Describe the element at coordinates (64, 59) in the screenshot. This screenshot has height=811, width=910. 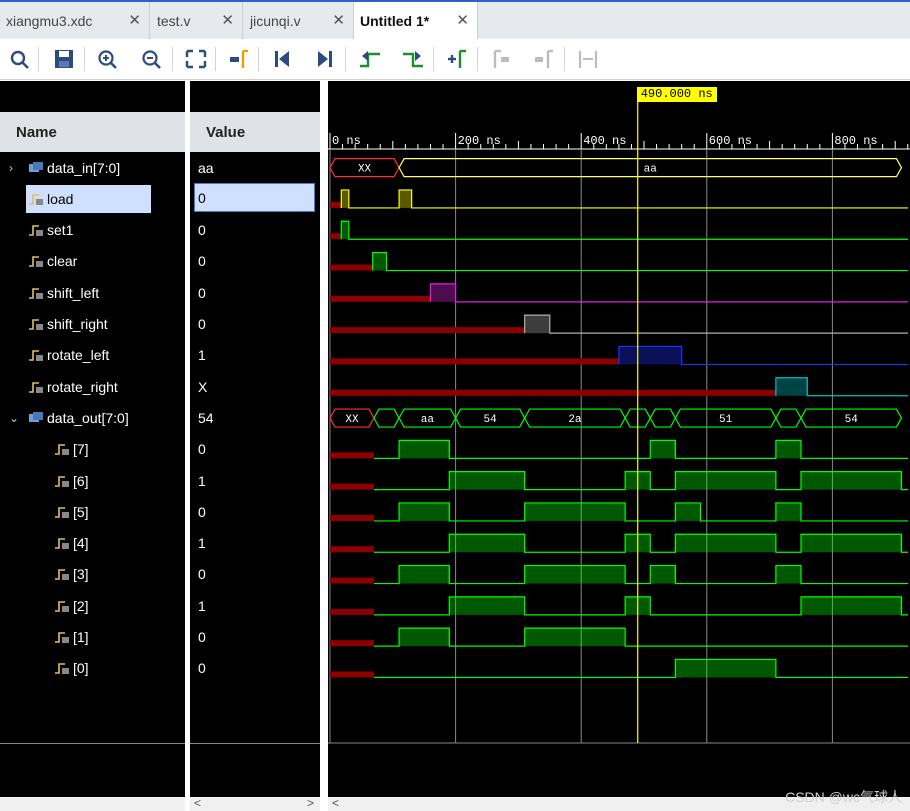
I see `save-icon` at that location.